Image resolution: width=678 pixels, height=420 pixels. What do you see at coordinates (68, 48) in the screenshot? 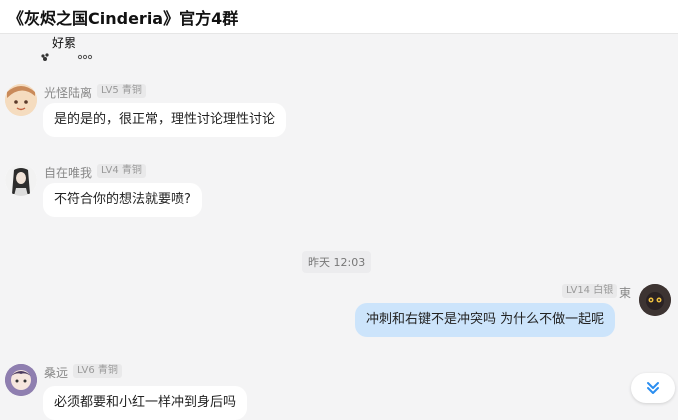
I see `sticker-image: 好累` at bounding box center [68, 48].